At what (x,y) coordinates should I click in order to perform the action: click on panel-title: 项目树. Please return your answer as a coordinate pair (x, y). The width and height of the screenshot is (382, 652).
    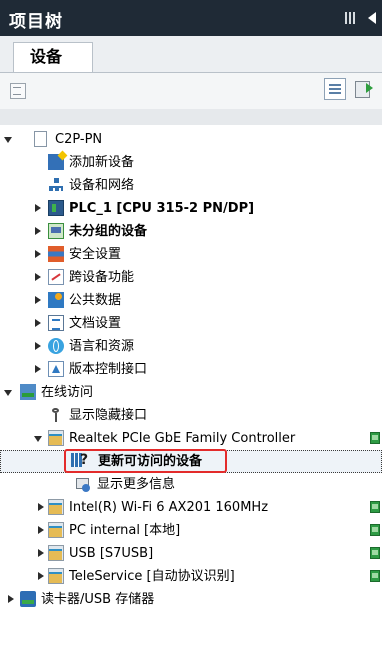
    Looking at the image, I should click on (36, 22).